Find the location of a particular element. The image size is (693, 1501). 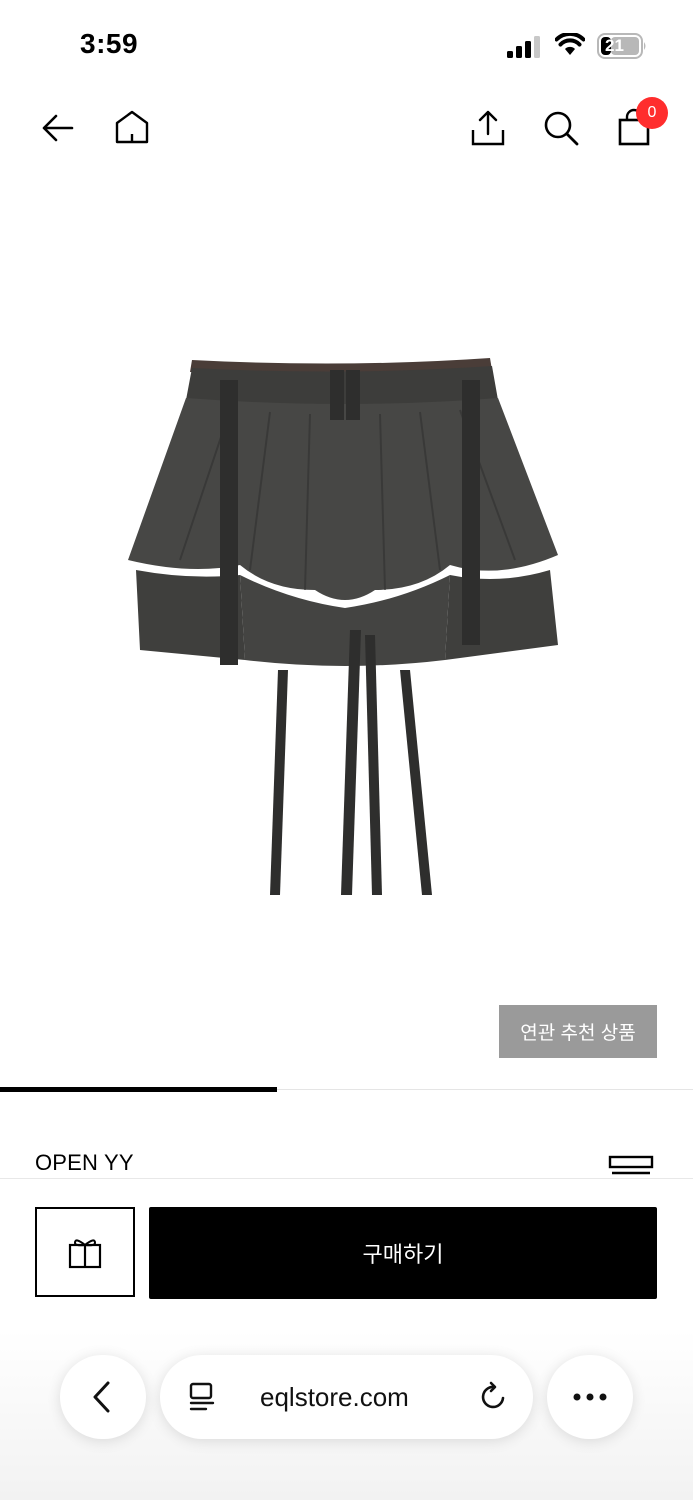

chevron-left-icon is located at coordinates (101, 1397).